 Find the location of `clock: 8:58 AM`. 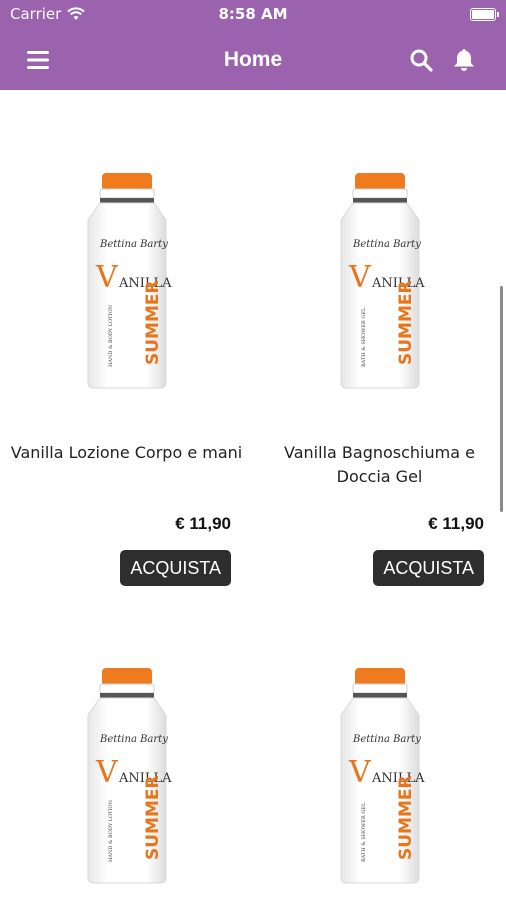

clock: 8:58 AM is located at coordinates (253, 14).